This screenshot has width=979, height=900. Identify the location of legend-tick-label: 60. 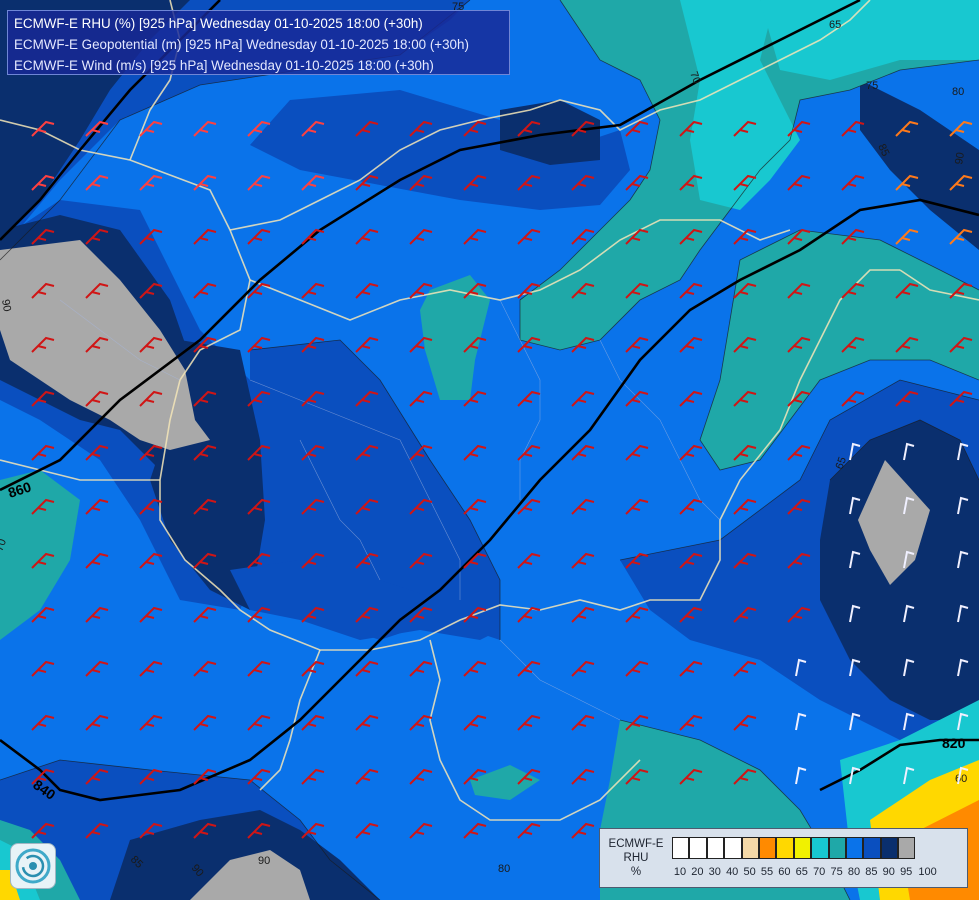
(784, 872).